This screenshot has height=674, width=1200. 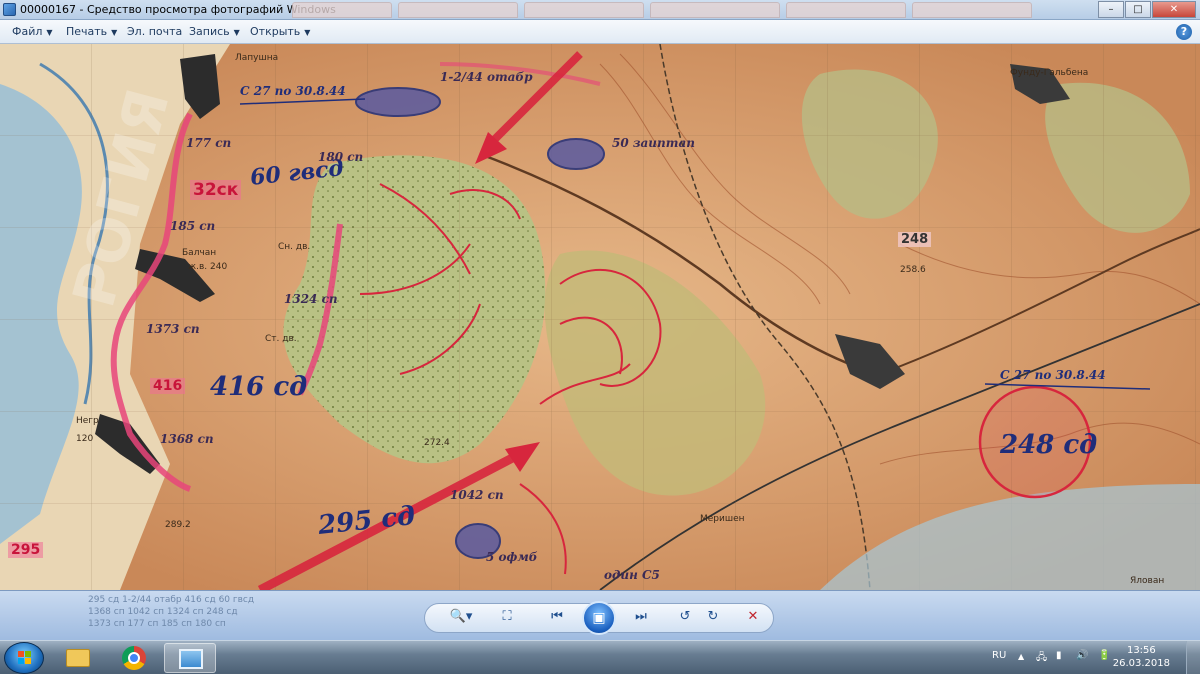 I want to click on unit-box-248: 248, so click(x=915, y=239).